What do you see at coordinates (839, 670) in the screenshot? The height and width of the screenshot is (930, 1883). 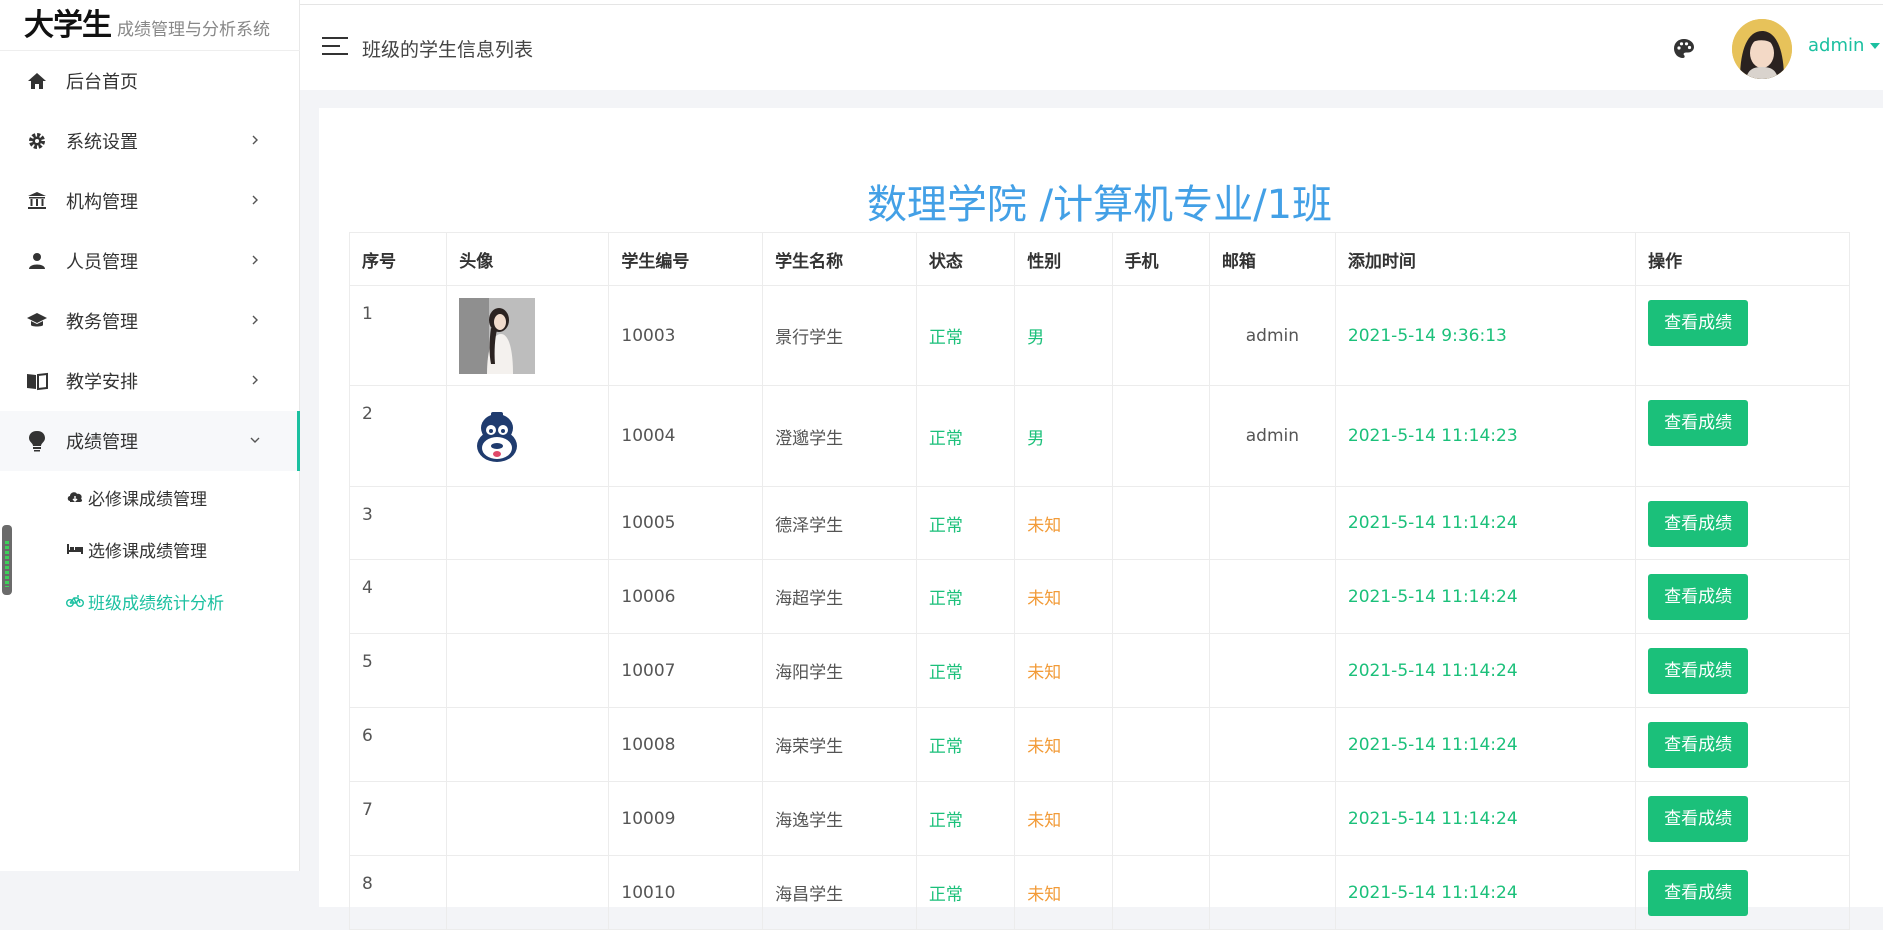 I see `student-name: 海阳学生` at bounding box center [839, 670].